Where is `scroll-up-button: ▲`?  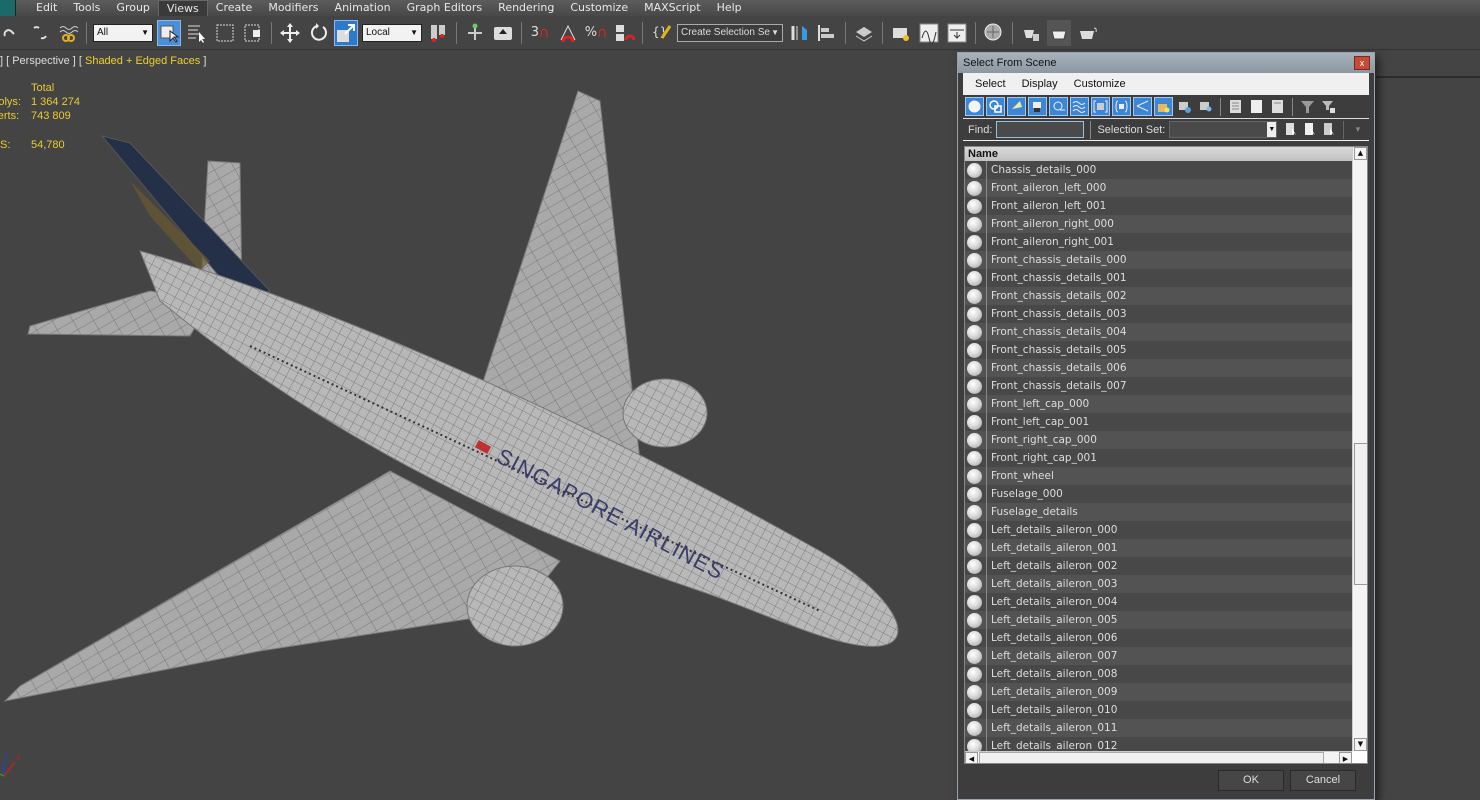
scroll-up-button: ▲ is located at coordinates (1360, 153).